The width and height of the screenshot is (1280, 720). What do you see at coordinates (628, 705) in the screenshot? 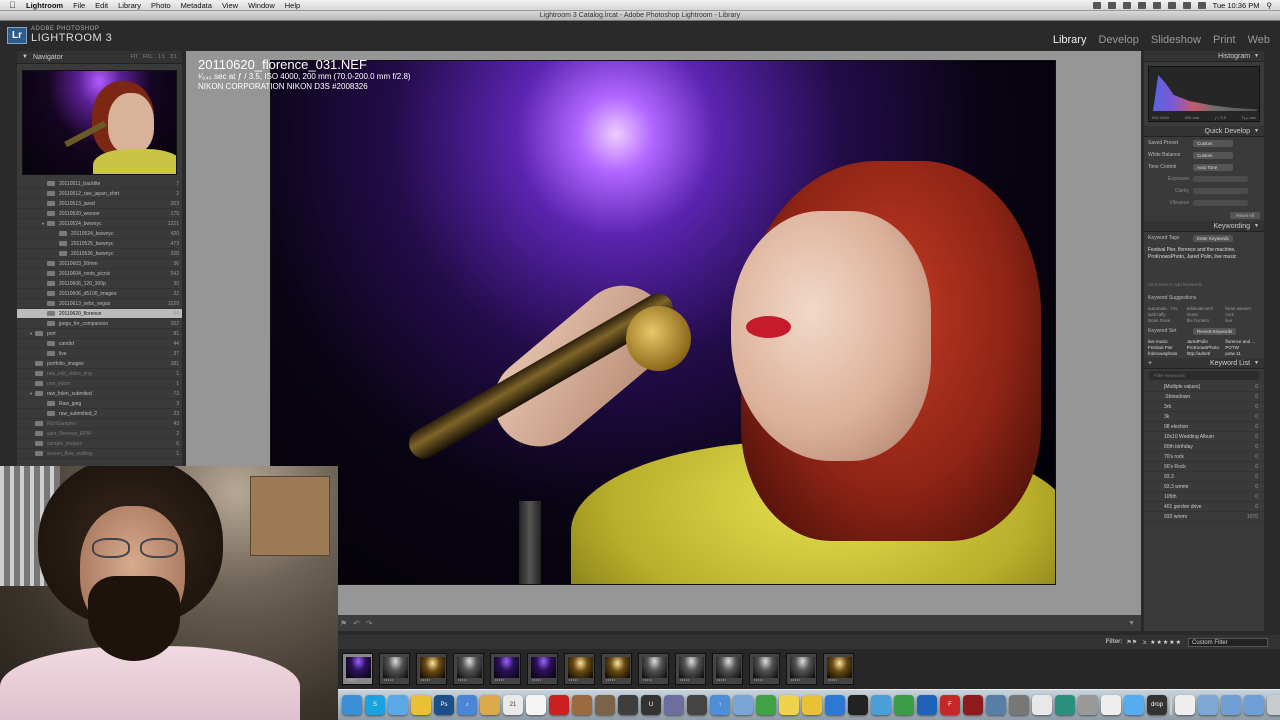
I see `dock-inspector-icon` at bounding box center [628, 705].